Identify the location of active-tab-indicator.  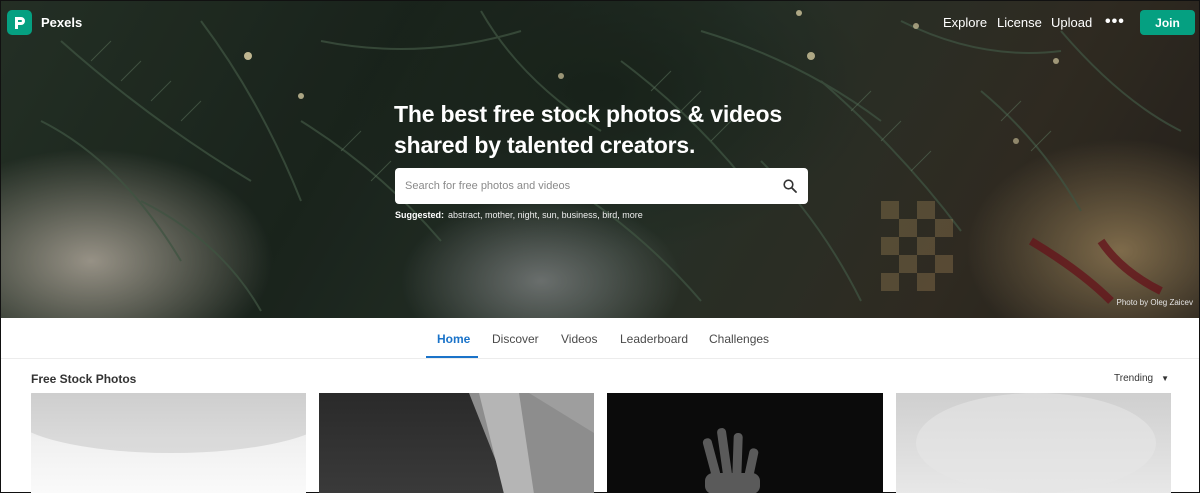
(452, 357).